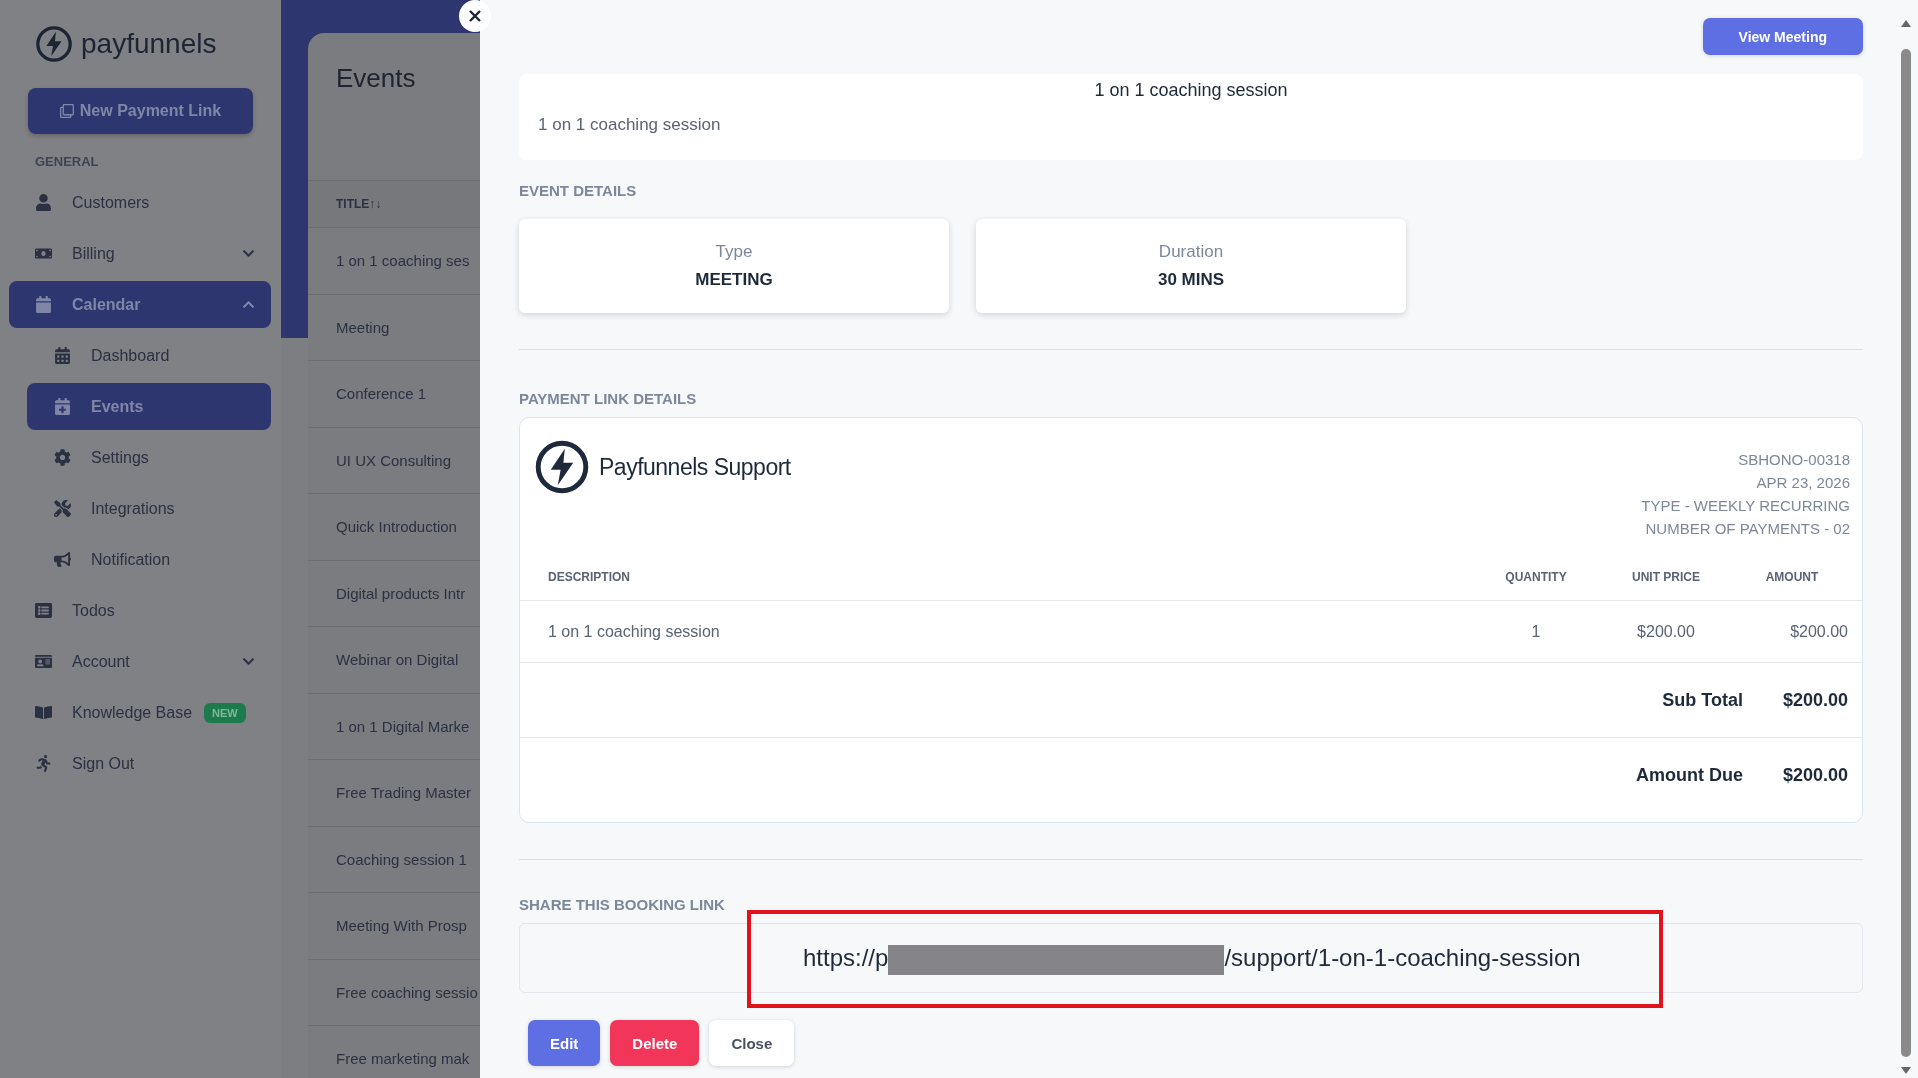  What do you see at coordinates (622, 904) in the screenshot?
I see `section-heading: SHARE THIS BOOKING LINK` at bounding box center [622, 904].